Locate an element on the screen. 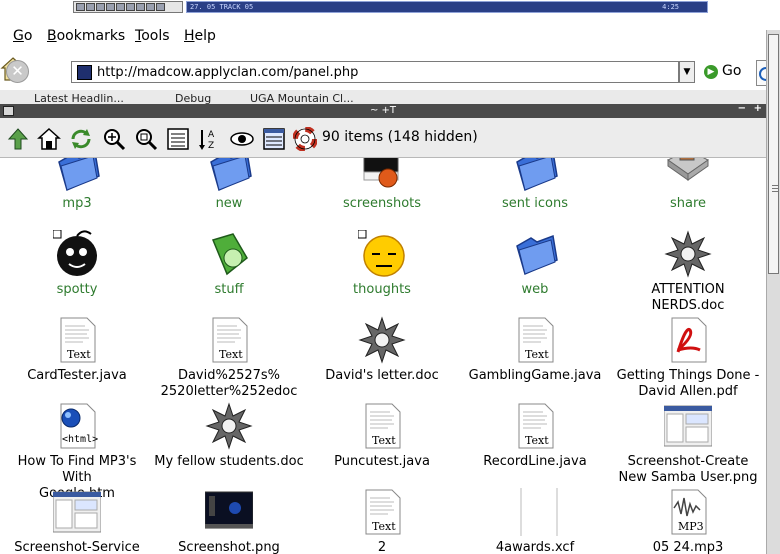 This screenshot has height=554, width=780. refresh-icon is located at coordinates (81, 139).